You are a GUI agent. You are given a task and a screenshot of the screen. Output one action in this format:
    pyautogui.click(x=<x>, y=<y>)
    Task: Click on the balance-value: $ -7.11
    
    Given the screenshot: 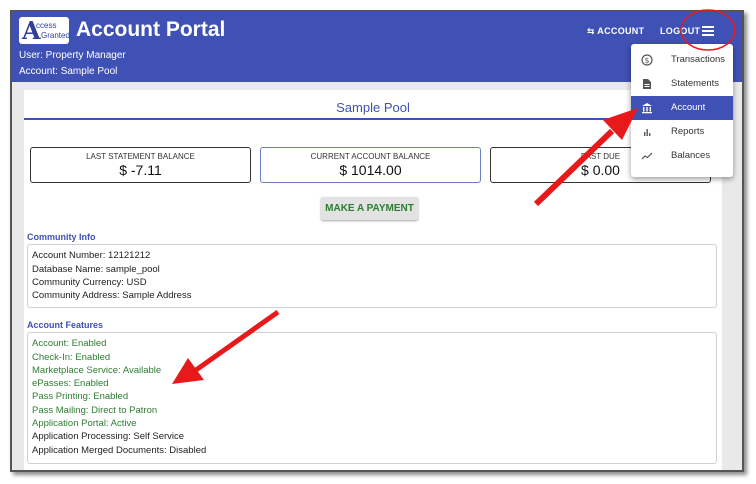 What is the action you would take?
    pyautogui.click(x=140, y=170)
    